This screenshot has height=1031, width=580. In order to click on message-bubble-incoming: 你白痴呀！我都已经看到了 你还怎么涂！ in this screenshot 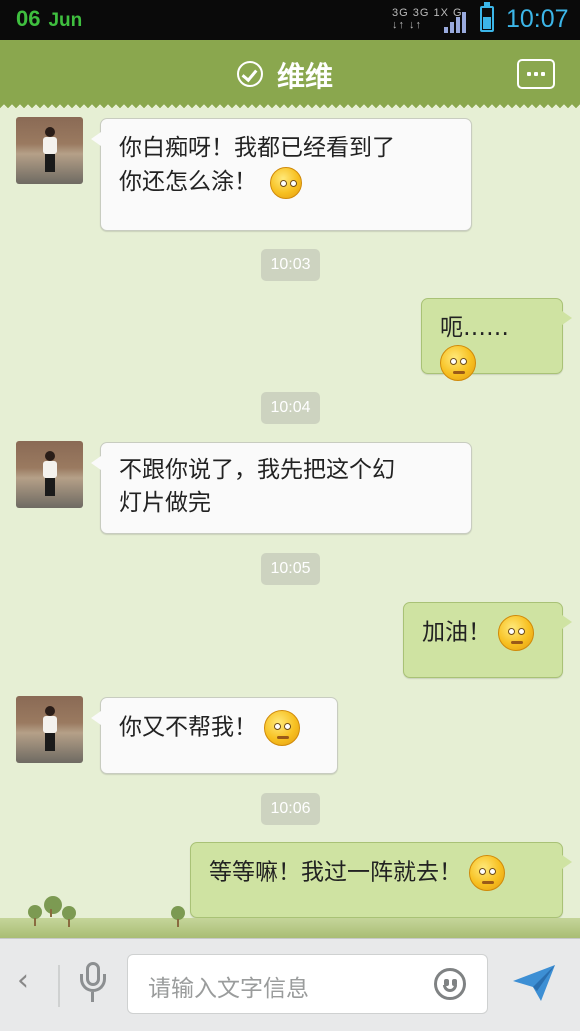, I will do `click(281, 174)`.